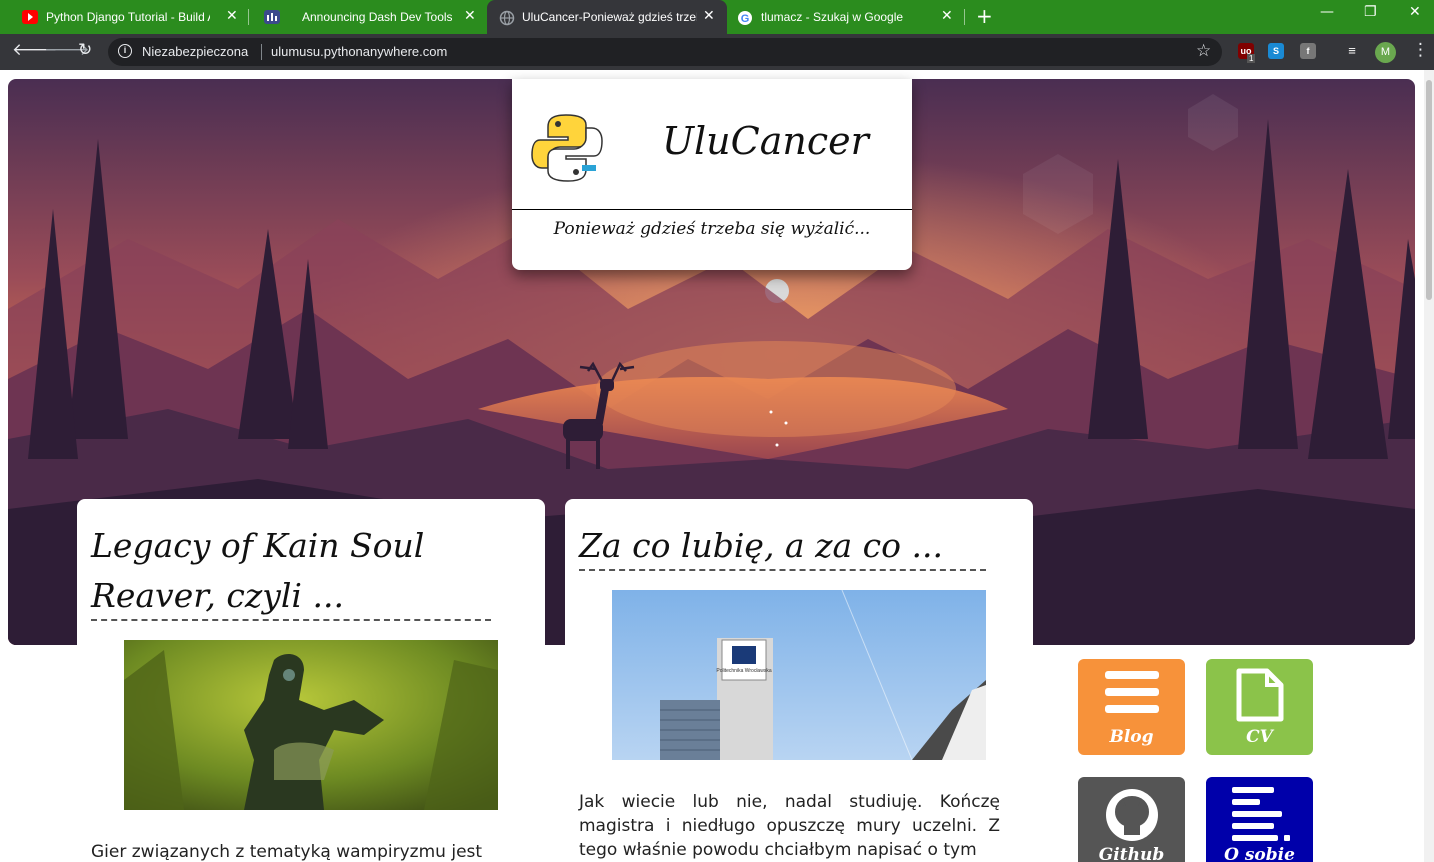 The image size is (1434, 862). What do you see at coordinates (1132, 817) in the screenshot?
I see `github-icon` at bounding box center [1132, 817].